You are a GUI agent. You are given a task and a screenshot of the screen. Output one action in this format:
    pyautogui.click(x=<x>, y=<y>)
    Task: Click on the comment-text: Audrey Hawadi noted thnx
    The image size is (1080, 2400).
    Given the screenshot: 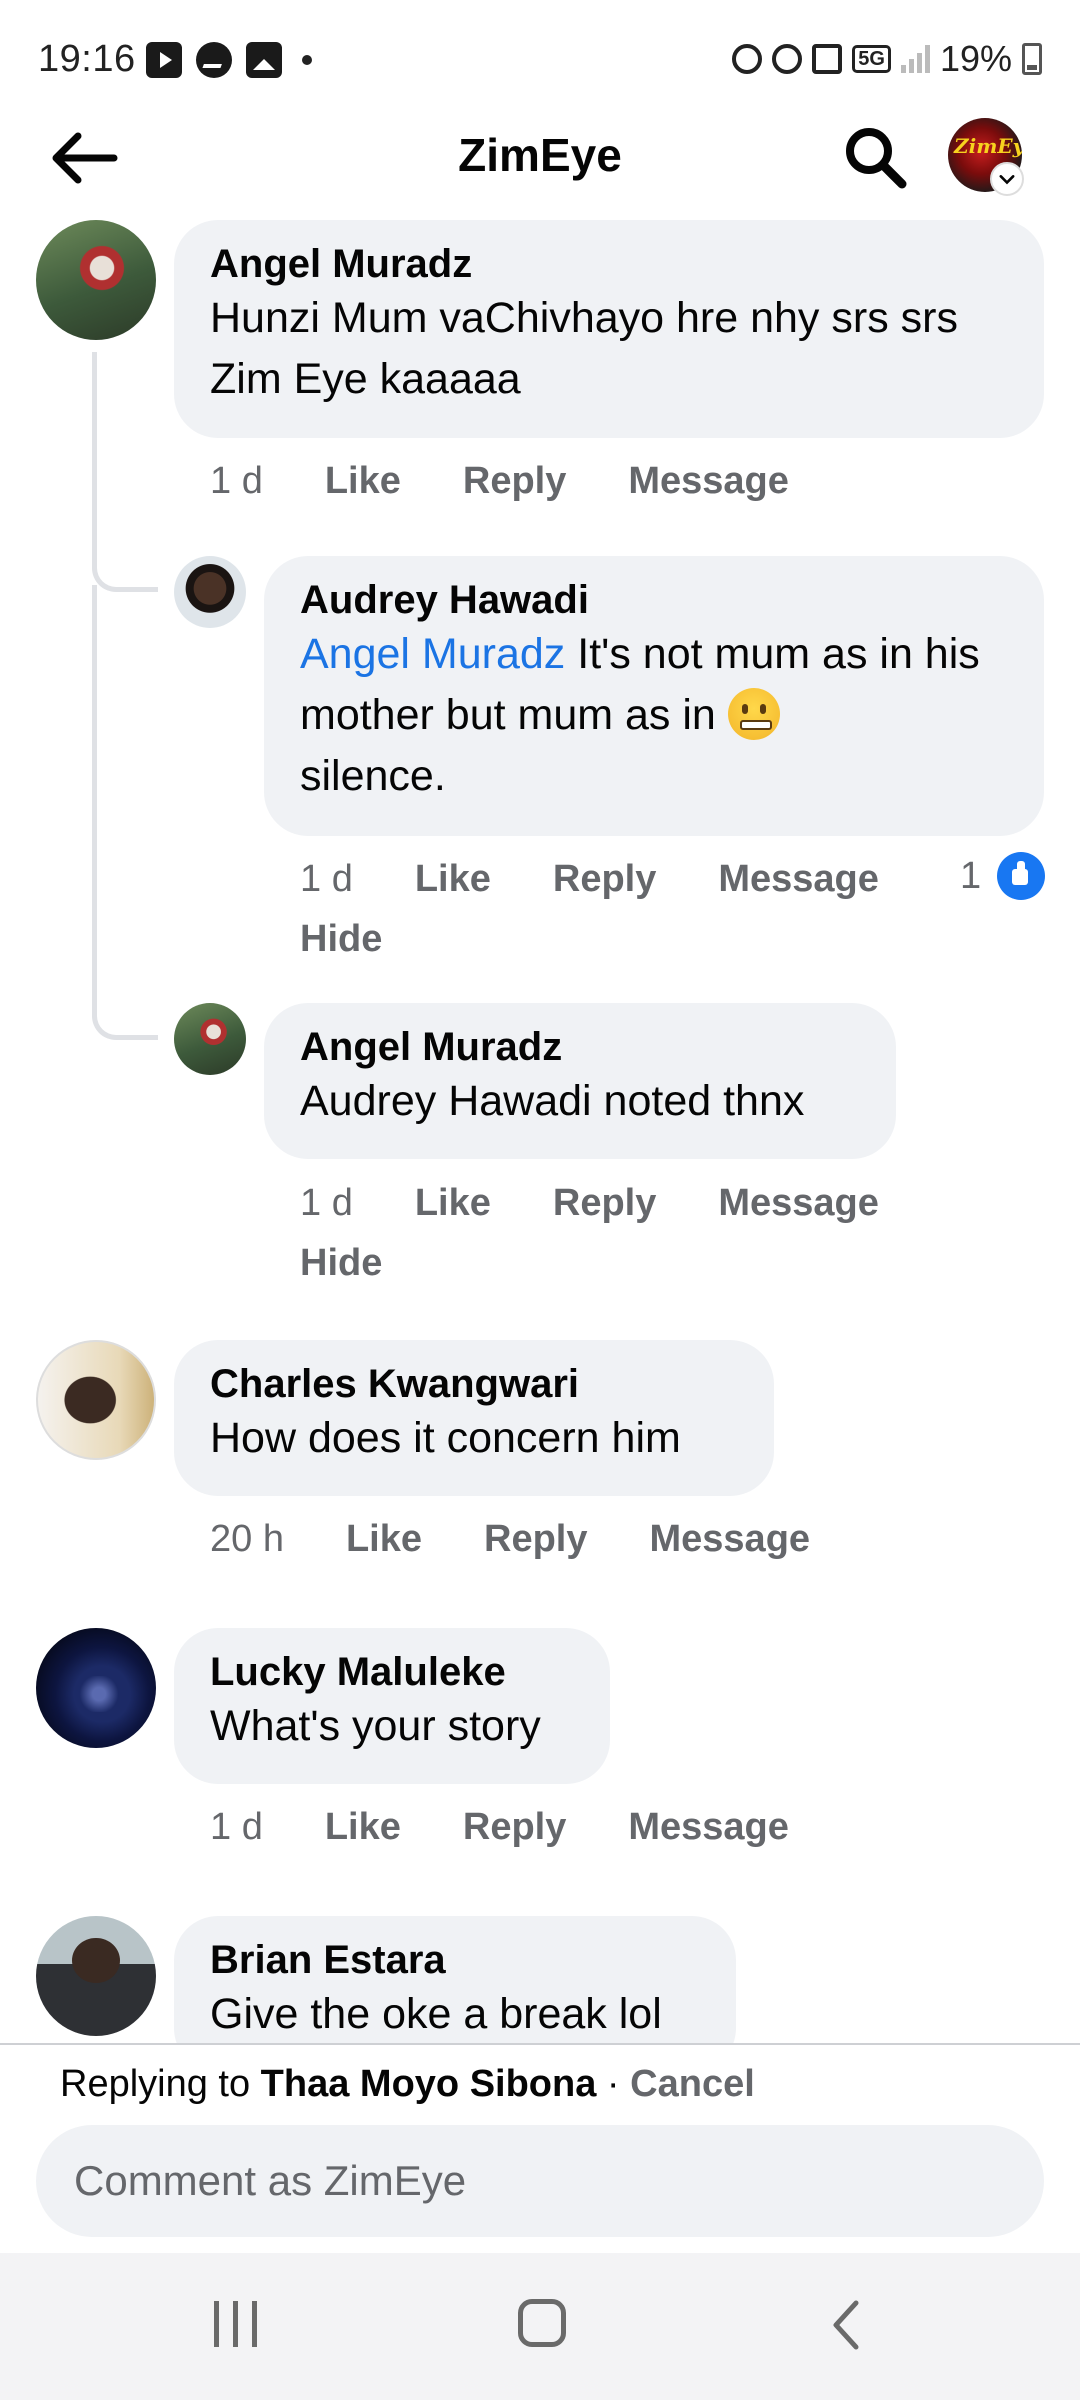 What is the action you would take?
    pyautogui.click(x=552, y=1101)
    